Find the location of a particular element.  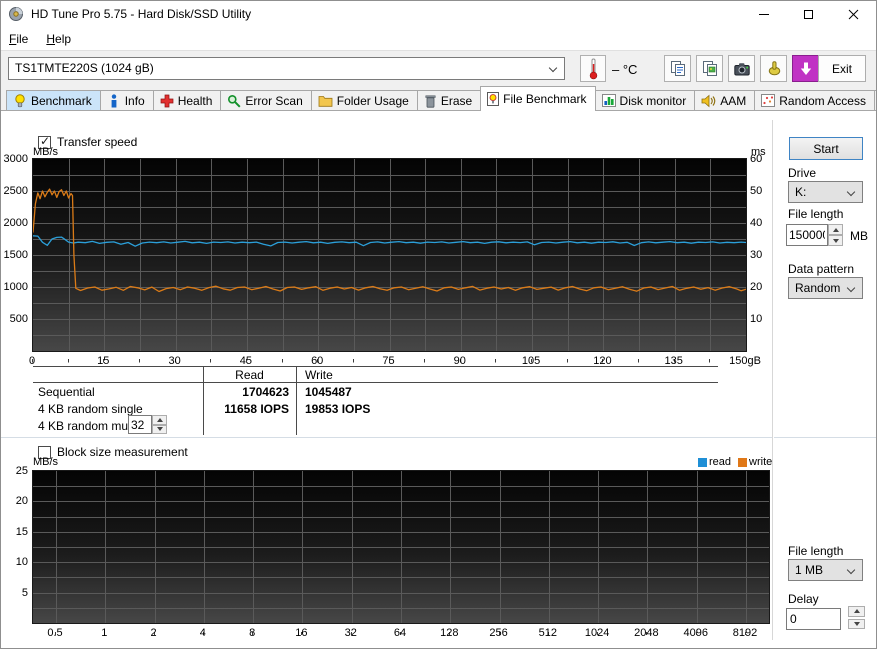

minimize-button is located at coordinates (763, 14).